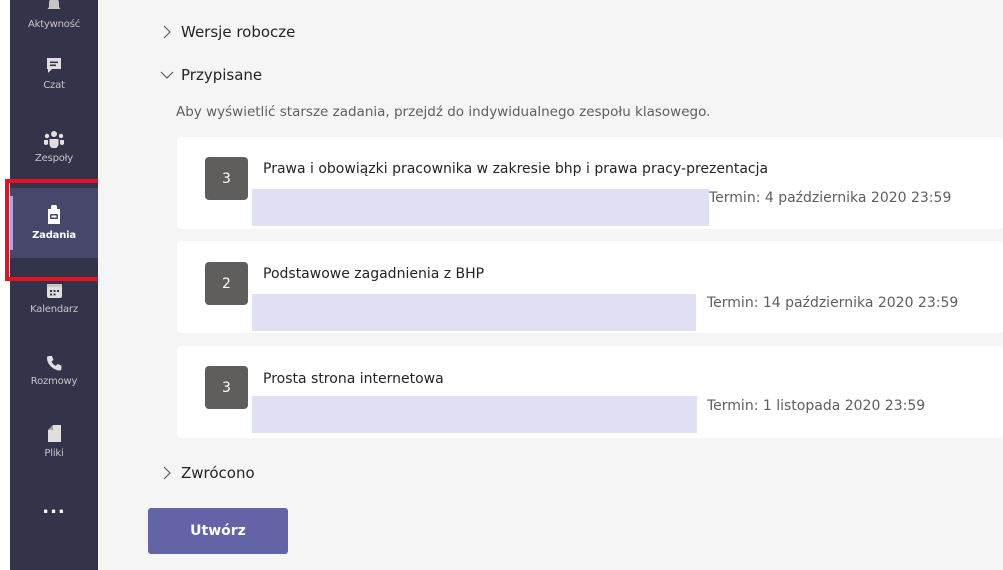 The width and height of the screenshot is (1003, 570). I want to click on chevron-down-icon, so click(167, 75).